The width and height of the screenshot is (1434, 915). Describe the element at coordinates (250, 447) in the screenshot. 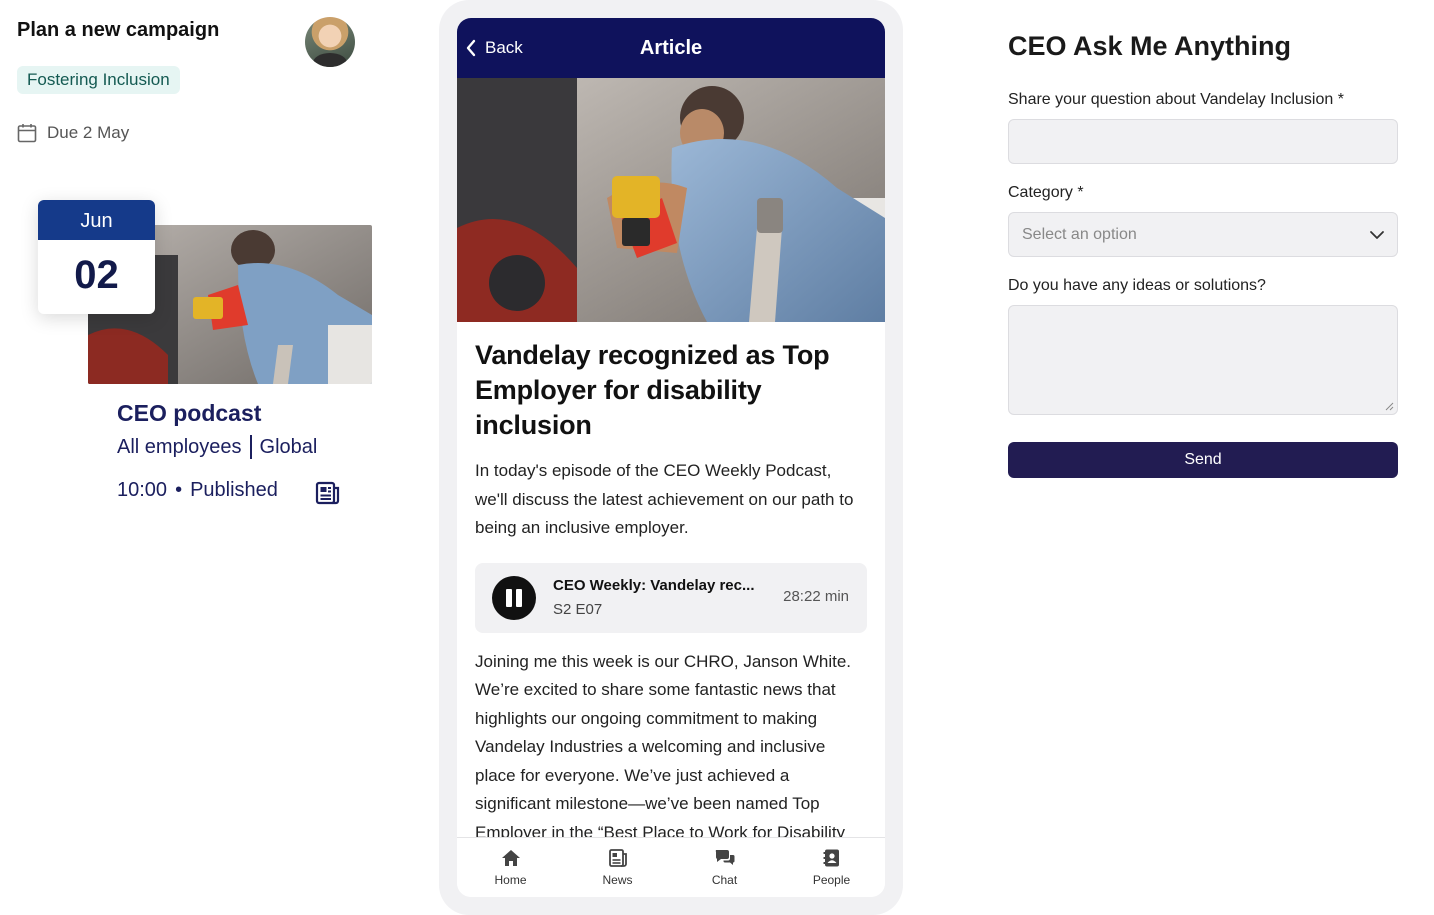

I see `divider` at that location.